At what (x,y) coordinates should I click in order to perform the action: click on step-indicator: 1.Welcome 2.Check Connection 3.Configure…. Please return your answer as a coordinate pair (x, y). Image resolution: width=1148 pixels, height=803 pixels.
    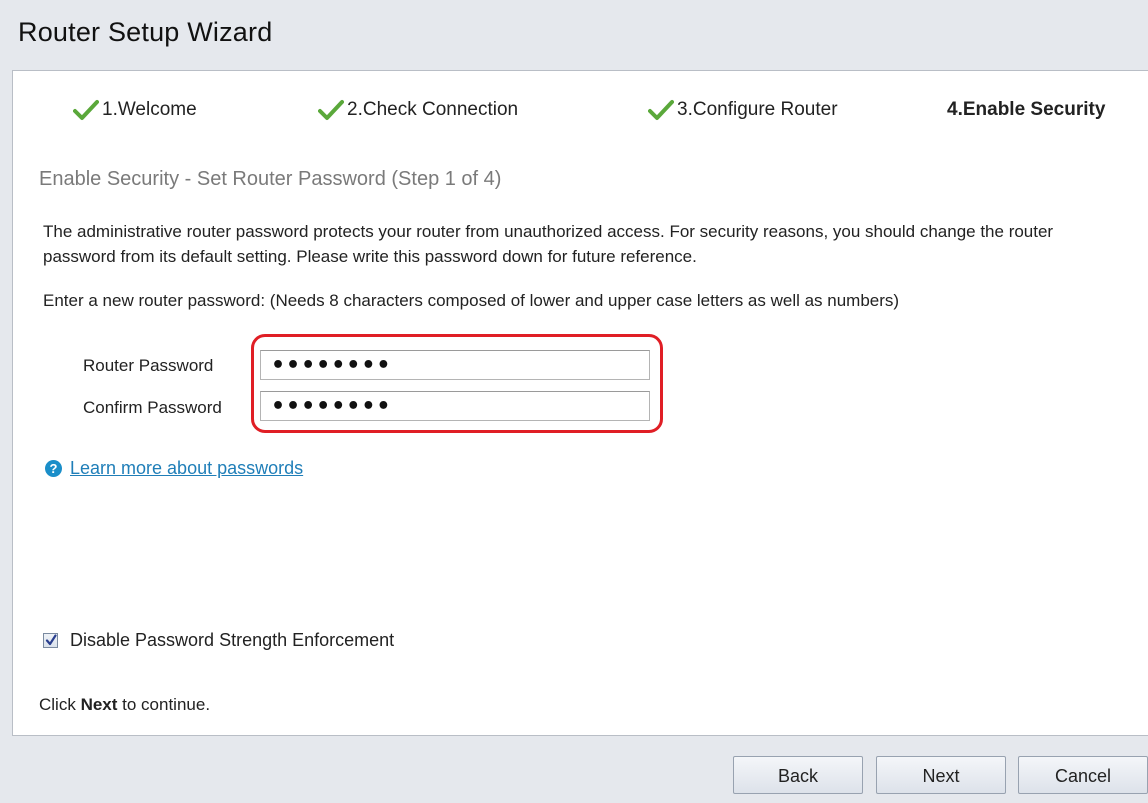
    Looking at the image, I should click on (580, 111).